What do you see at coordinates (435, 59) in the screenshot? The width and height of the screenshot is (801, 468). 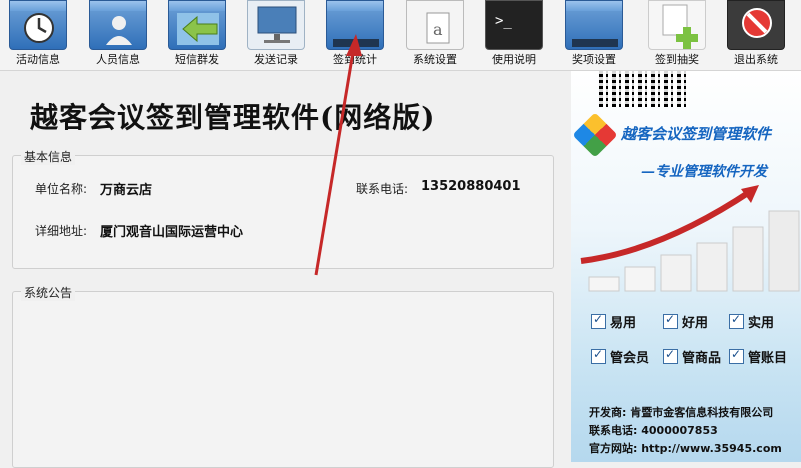 I see `system-settings-label: 系统设置` at bounding box center [435, 59].